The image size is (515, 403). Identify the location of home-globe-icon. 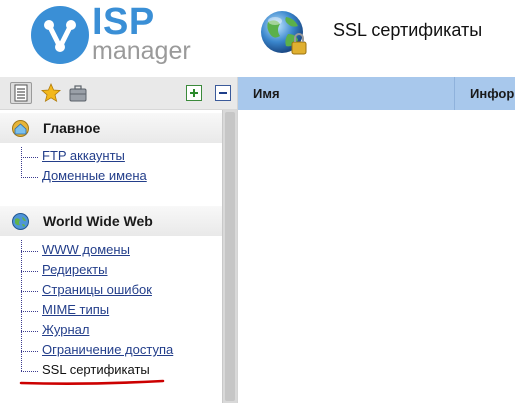
(20, 128).